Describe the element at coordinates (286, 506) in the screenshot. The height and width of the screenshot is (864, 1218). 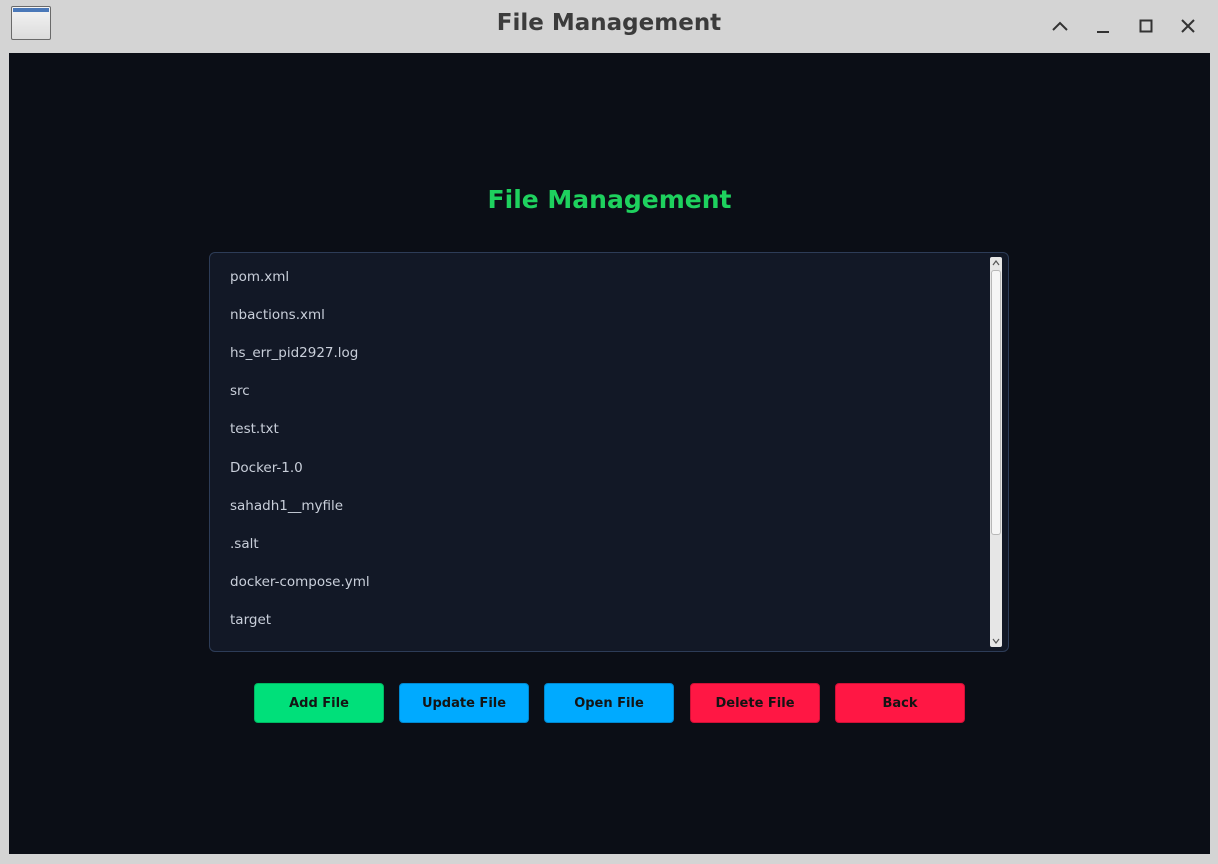
I see `file-list-item: sahadh1__myfile` at that location.